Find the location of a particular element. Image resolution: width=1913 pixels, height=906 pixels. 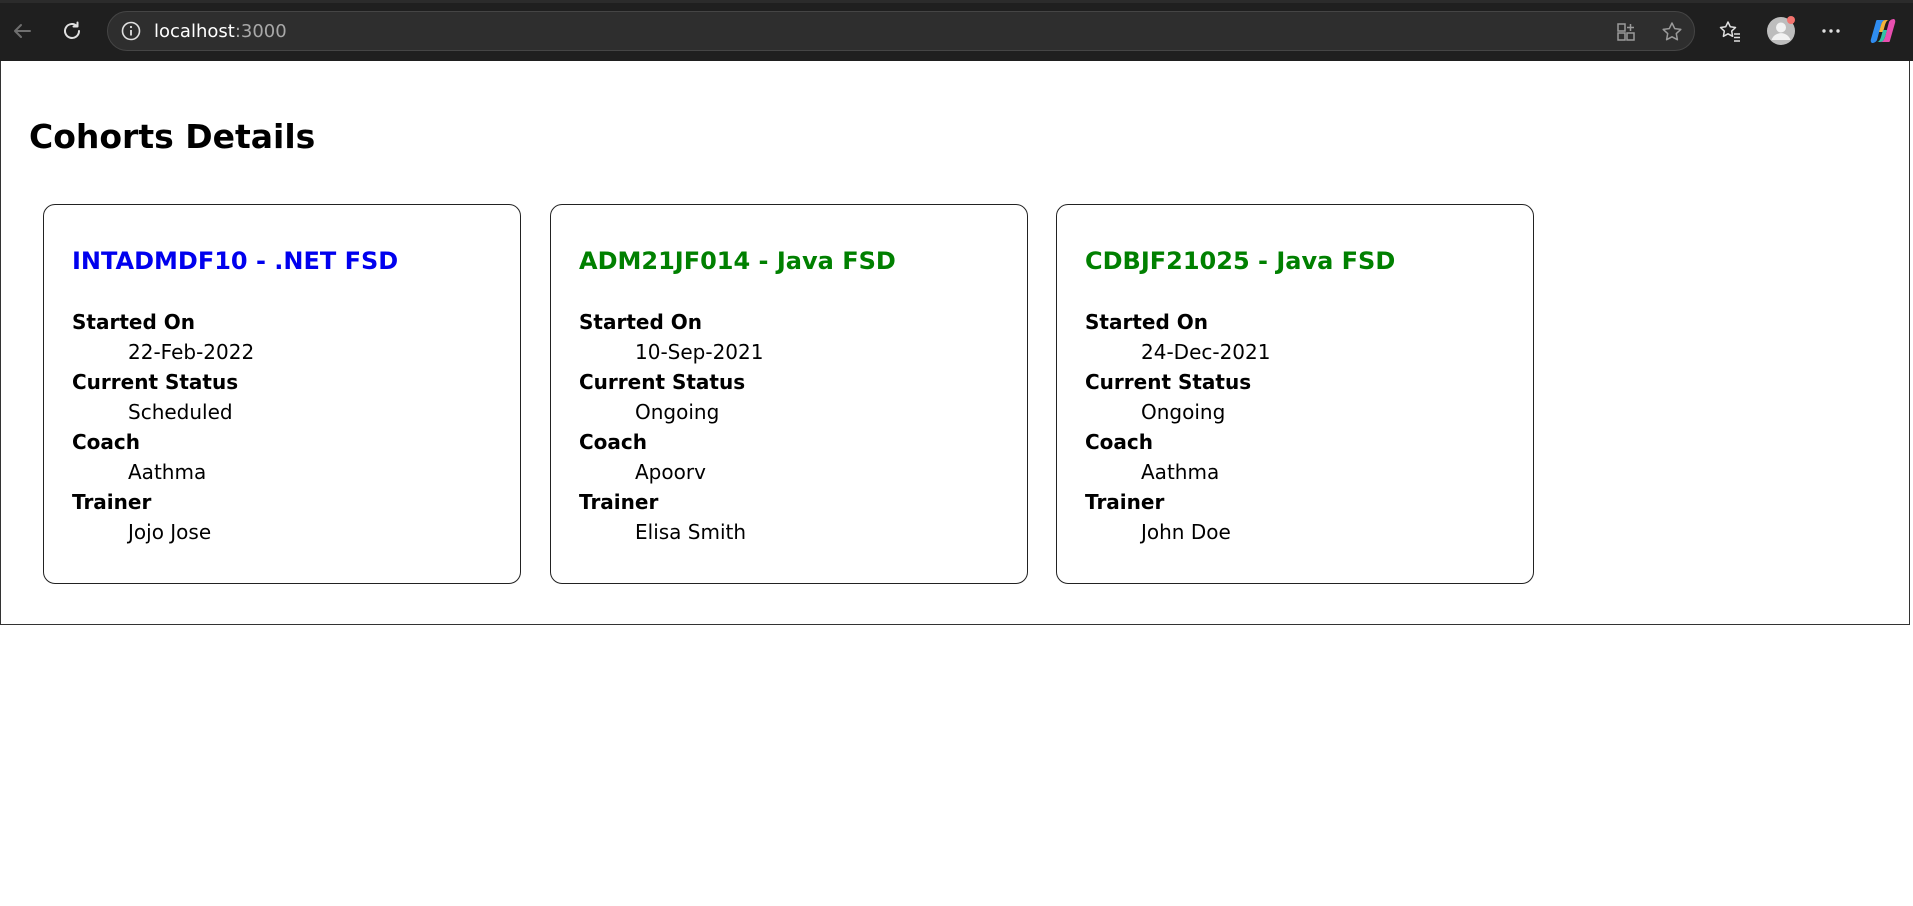

url-text: localhost:3000 is located at coordinates (220, 32).